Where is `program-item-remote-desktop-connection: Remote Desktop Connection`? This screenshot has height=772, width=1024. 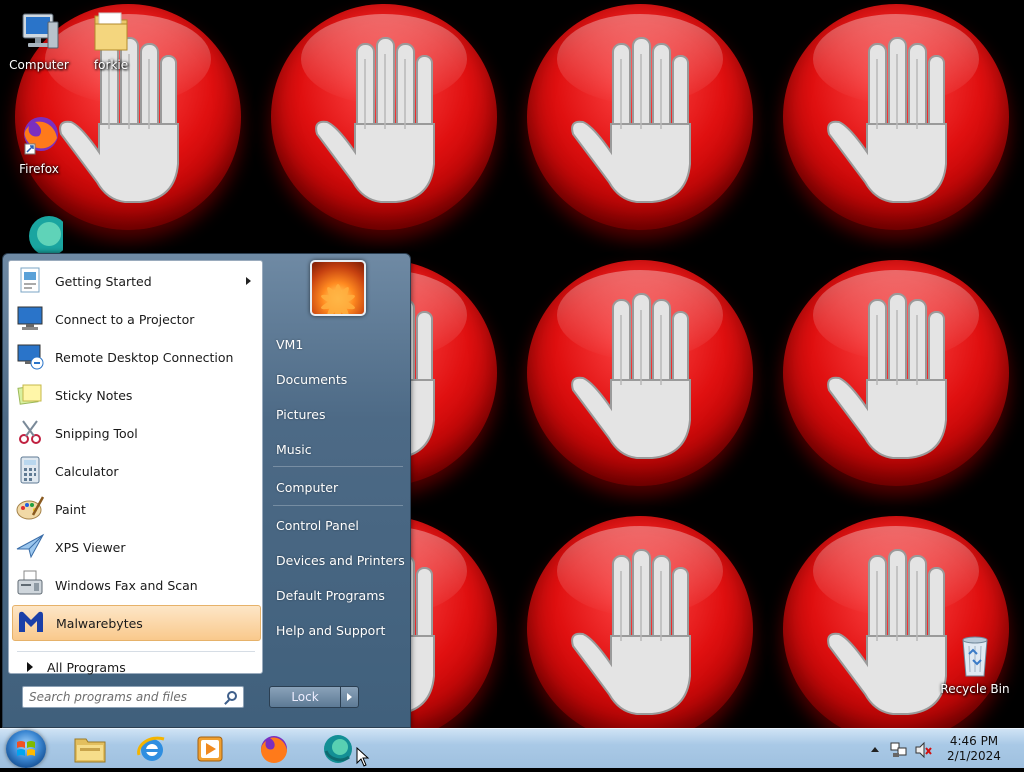 program-item-remote-desktop-connection: Remote Desktop Connection is located at coordinates (136, 357).